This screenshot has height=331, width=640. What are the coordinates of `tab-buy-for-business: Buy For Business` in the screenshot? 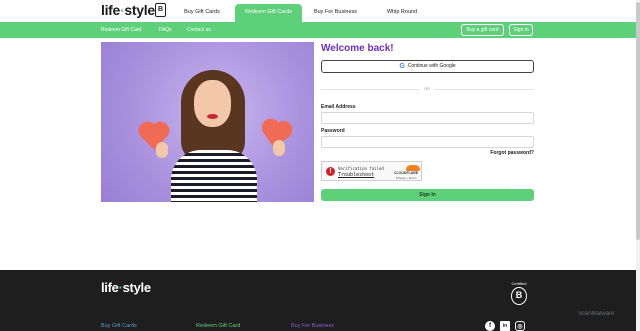 It's located at (335, 13).